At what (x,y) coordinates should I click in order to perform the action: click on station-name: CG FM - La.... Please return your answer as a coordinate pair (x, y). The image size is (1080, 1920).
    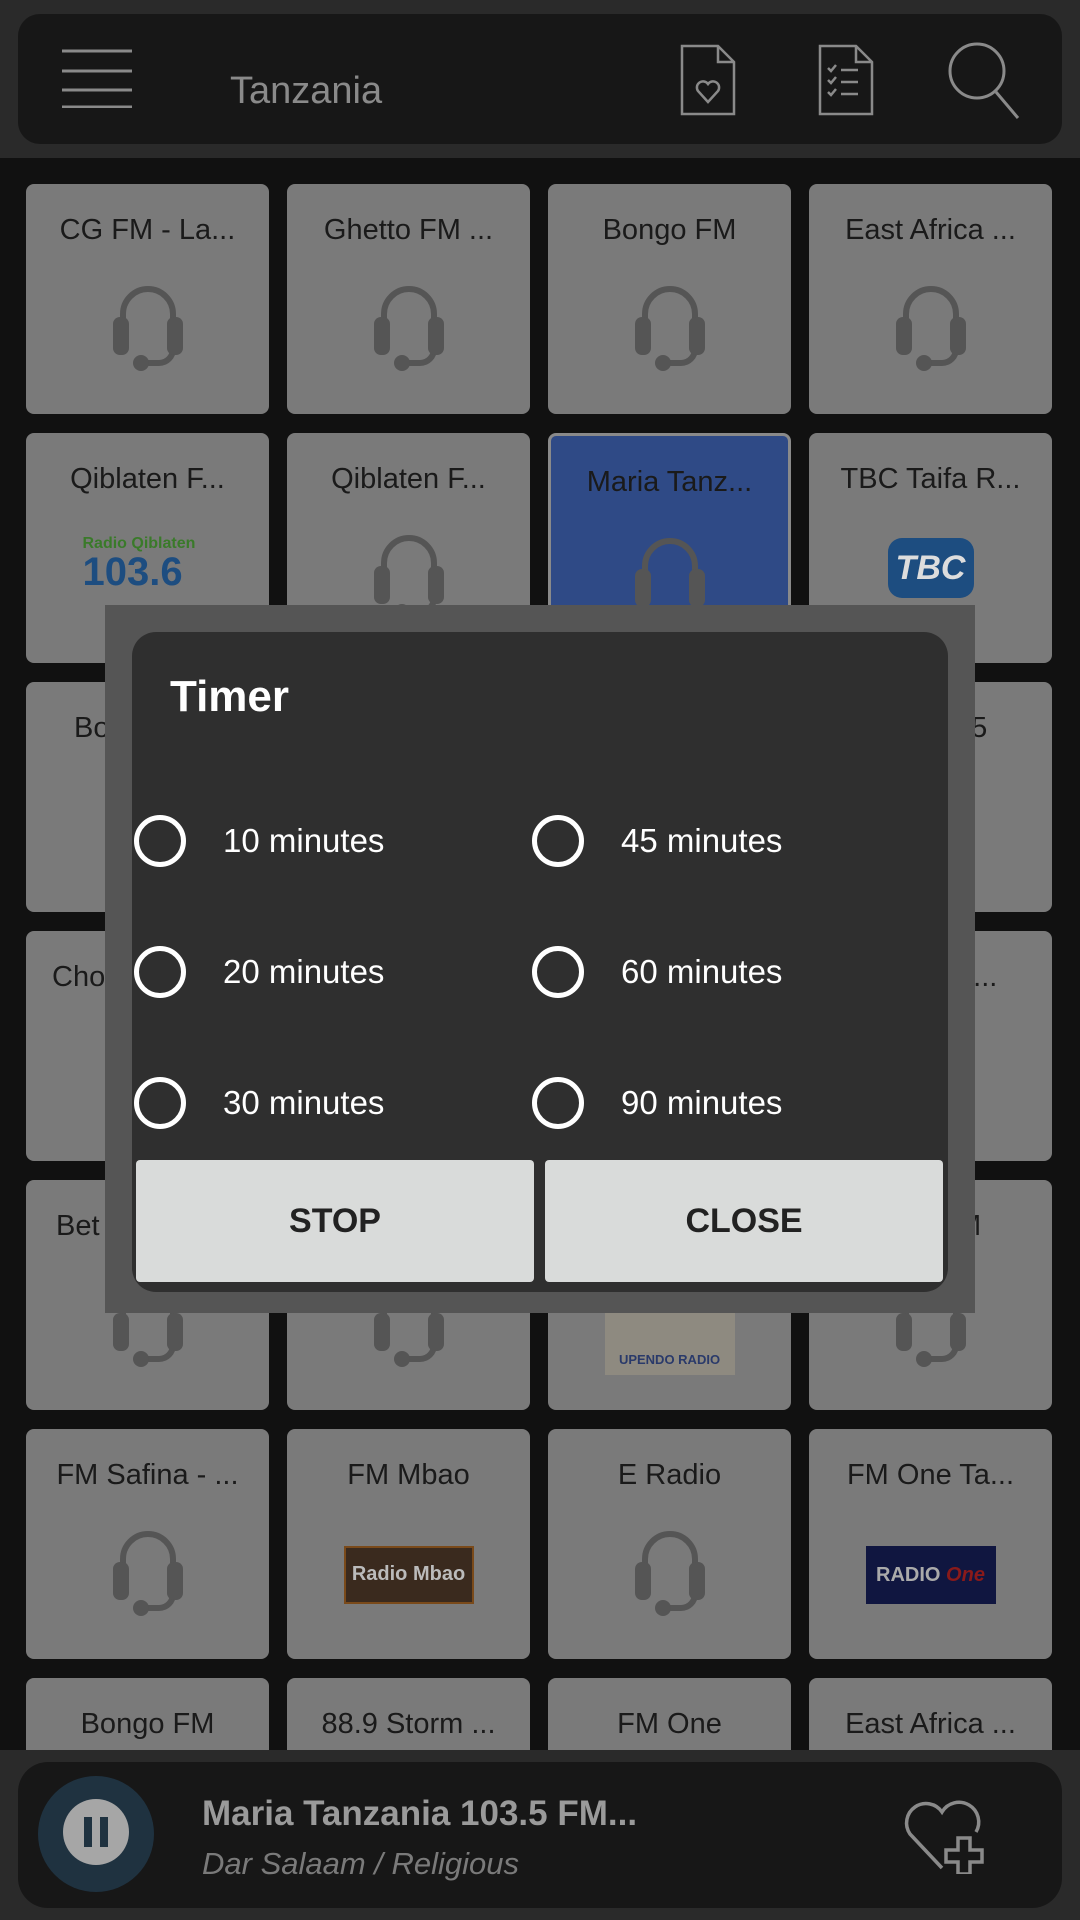
    Looking at the image, I should click on (147, 230).